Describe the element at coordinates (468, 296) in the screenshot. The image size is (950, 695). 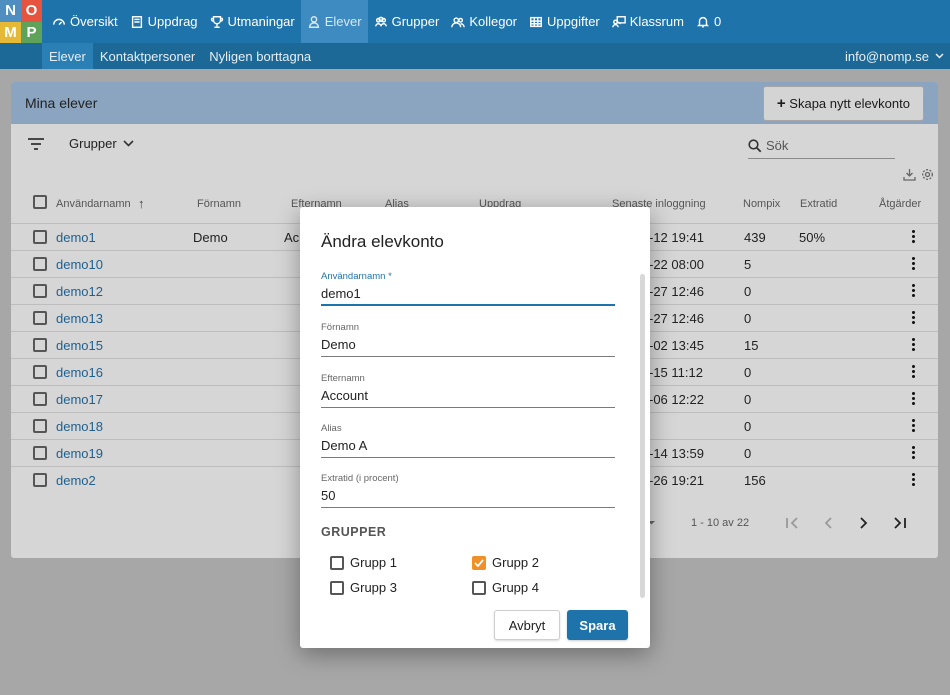
I see `username-input: demo1` at that location.